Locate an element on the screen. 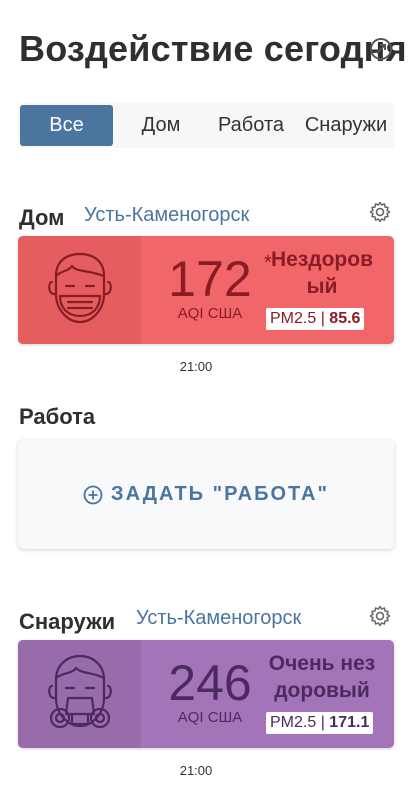 This screenshot has width=412, height=800. plus-circle-icon is located at coordinates (93, 494).